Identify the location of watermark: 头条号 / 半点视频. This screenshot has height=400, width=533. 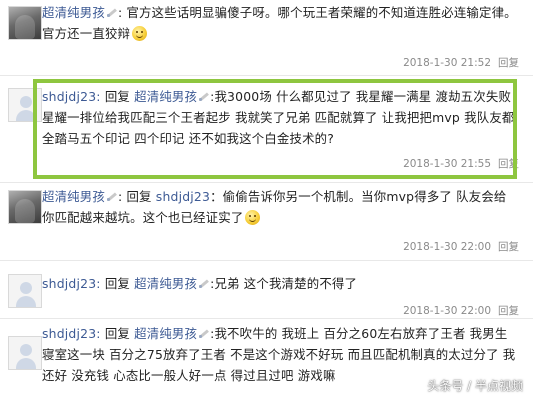
(475, 386).